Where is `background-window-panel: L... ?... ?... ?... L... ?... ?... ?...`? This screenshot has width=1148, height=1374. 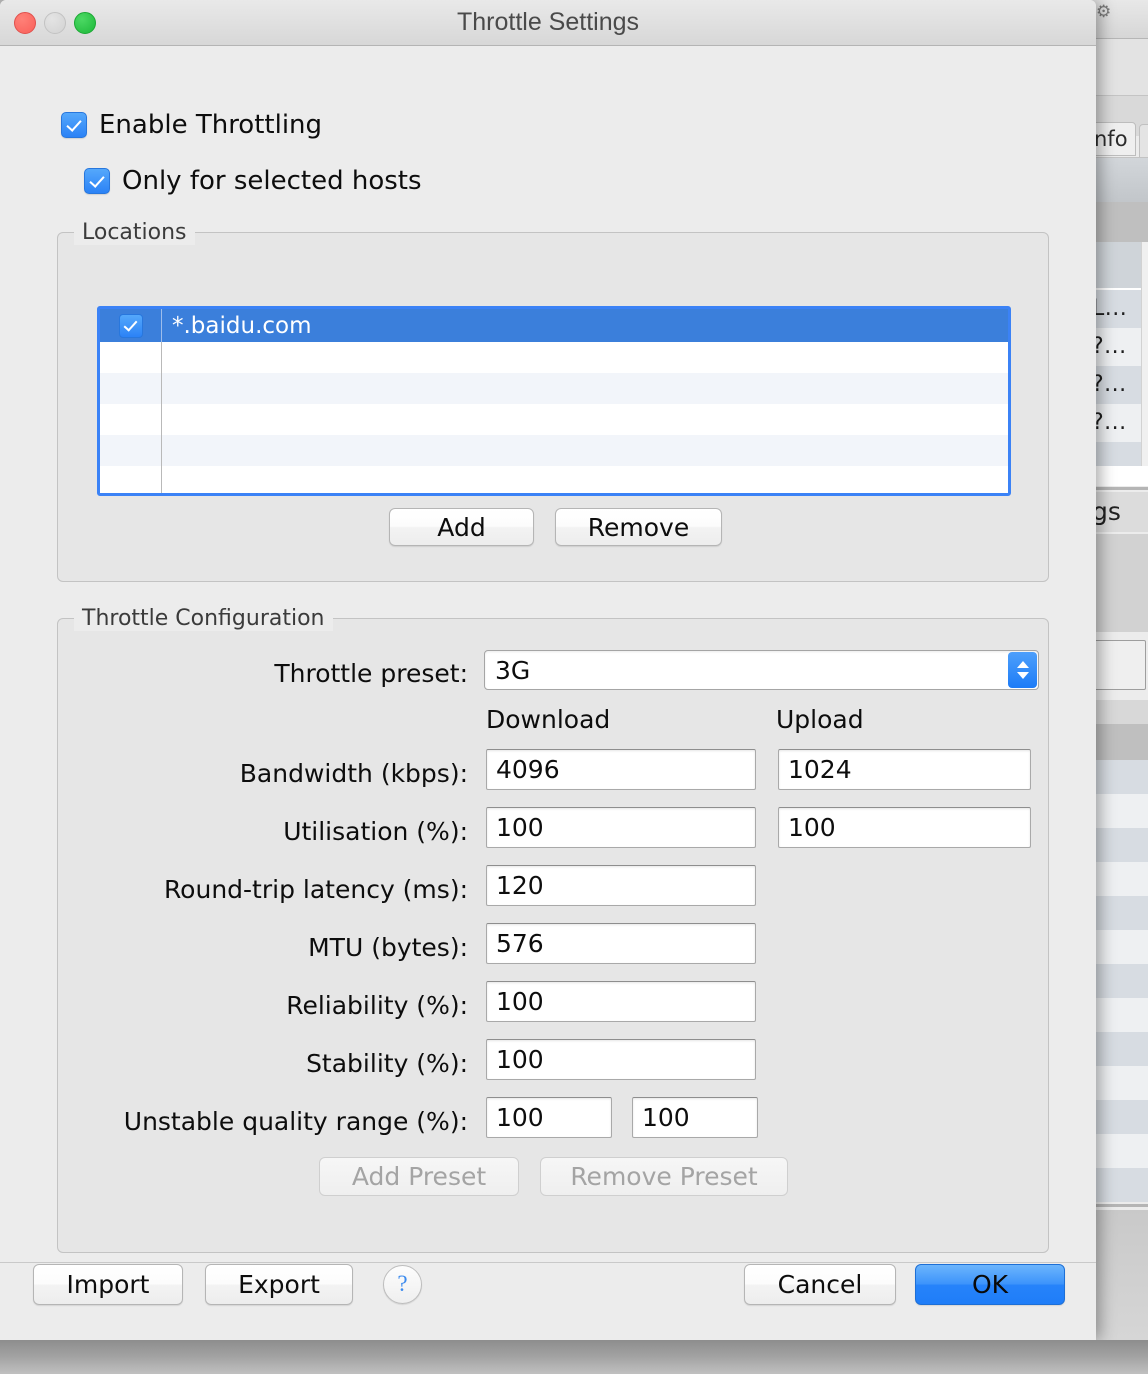 background-window-panel: L... ?... ?... ?... L... ?... ?... ?... is located at coordinates (1119, 321).